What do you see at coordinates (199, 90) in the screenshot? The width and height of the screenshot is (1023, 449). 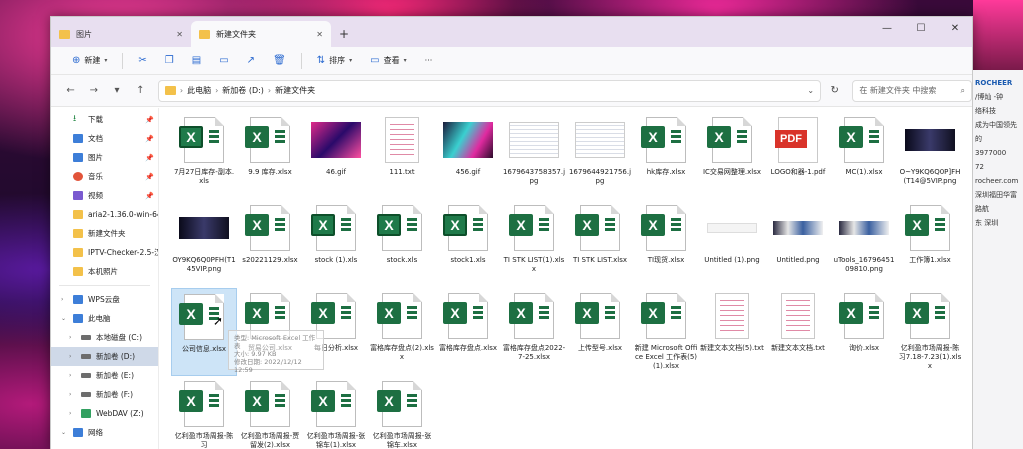 I see `crumb-this-pc: 此电脑` at bounding box center [199, 90].